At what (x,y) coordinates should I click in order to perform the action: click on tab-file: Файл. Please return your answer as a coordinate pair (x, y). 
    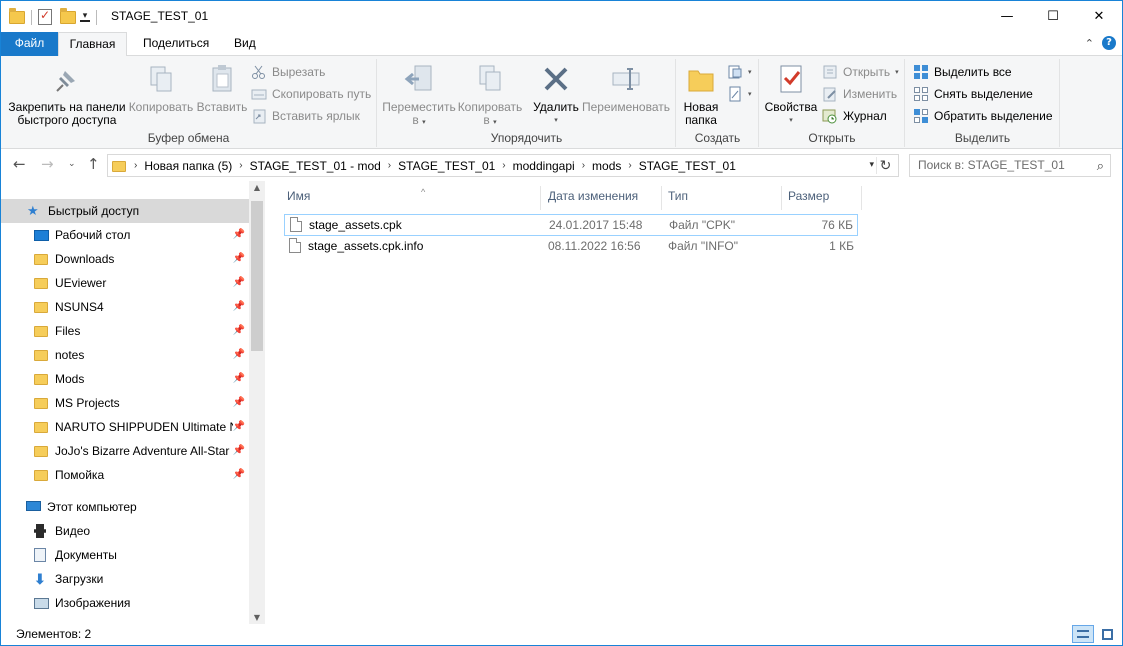
    Looking at the image, I should click on (29, 44).